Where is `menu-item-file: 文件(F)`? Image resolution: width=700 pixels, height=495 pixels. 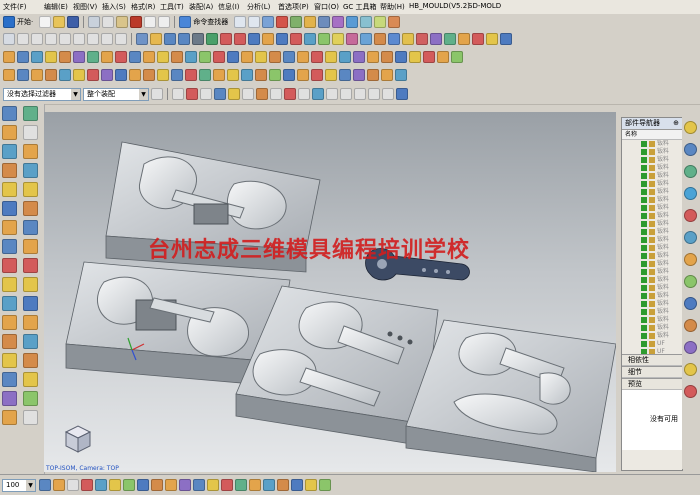
menu-item-file: 文件(F) is located at coordinates (15, 7).